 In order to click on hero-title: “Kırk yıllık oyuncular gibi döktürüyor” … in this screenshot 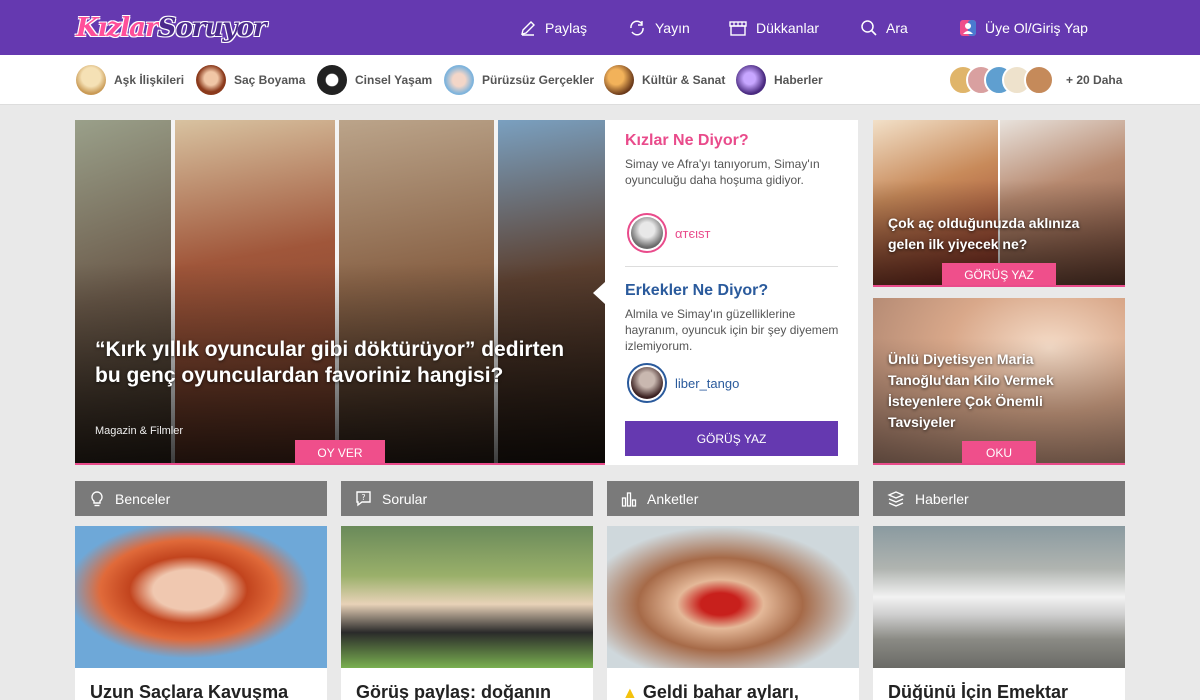, I will do `click(335, 363)`.